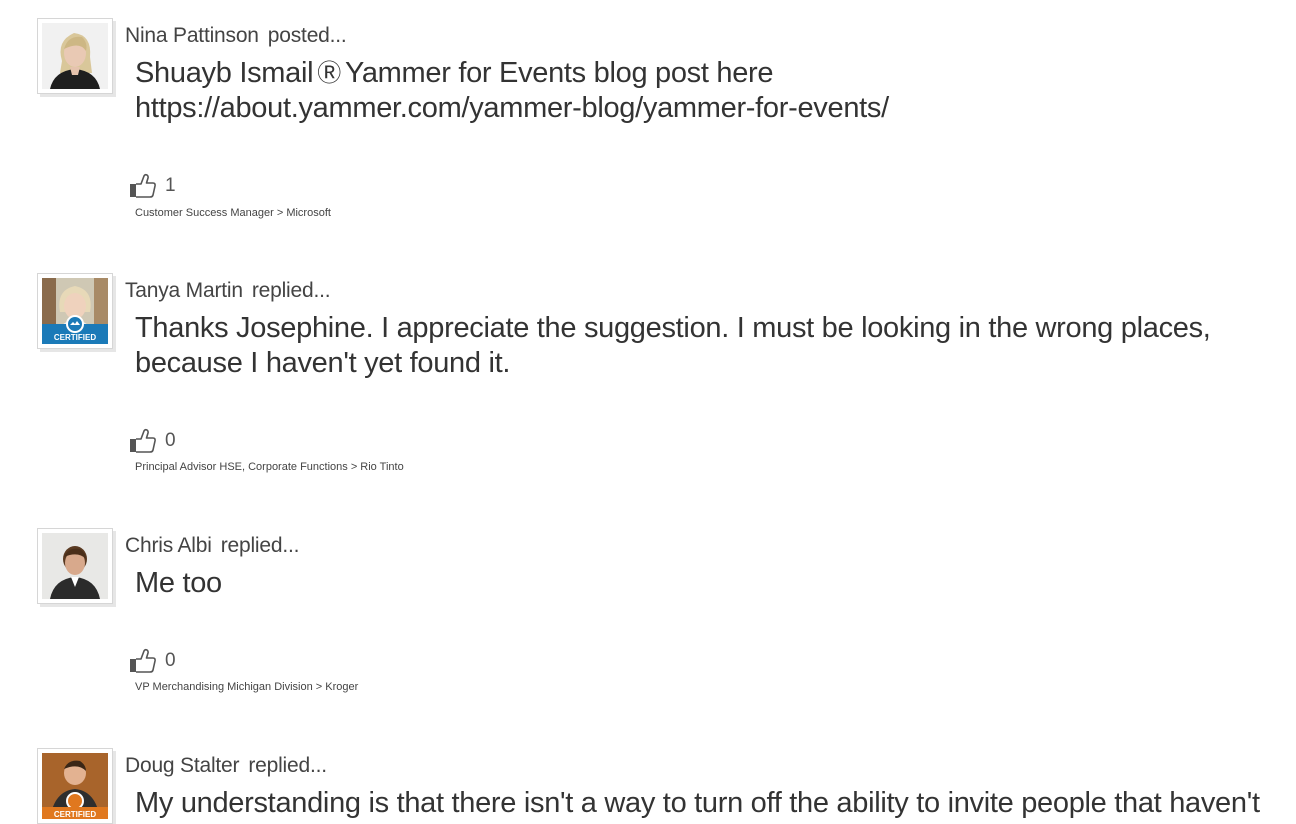 Image resolution: width=1296 pixels, height=824 pixels. I want to click on post-text: Me too, so click(178, 583).